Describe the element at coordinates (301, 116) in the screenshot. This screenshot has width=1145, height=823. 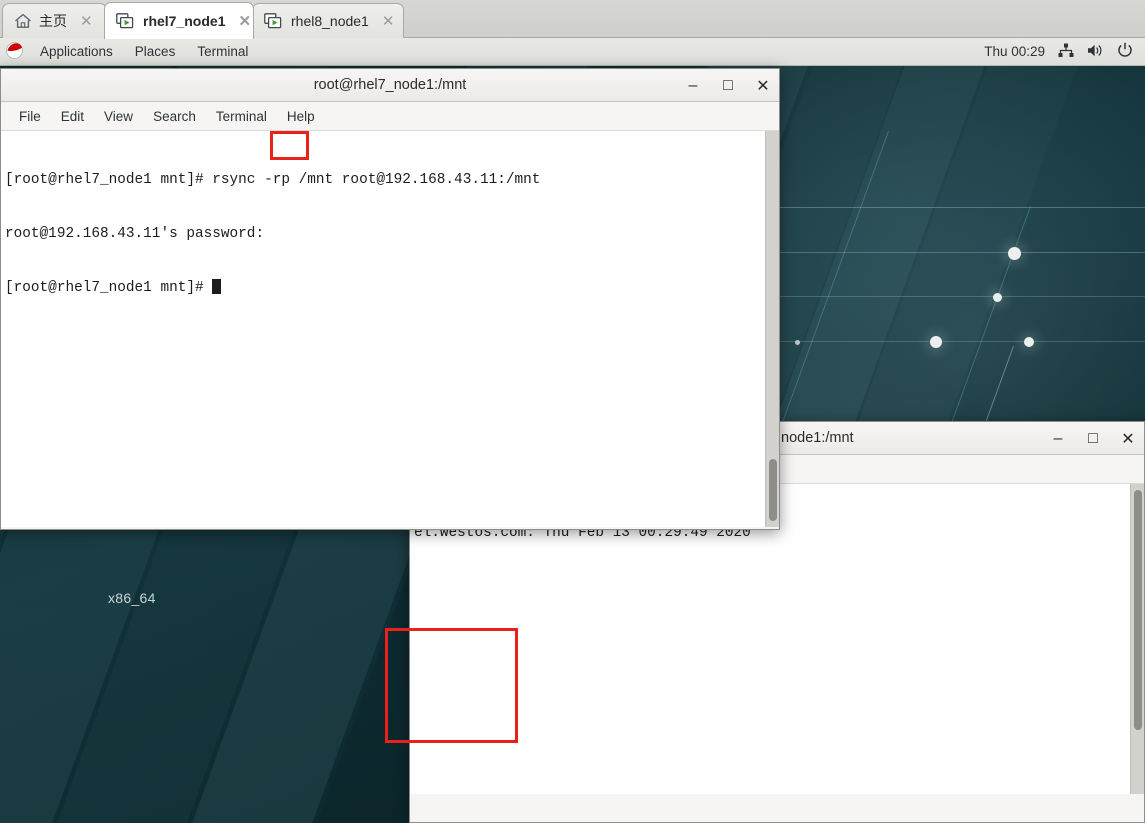
I see `menu-item-help: Help` at that location.